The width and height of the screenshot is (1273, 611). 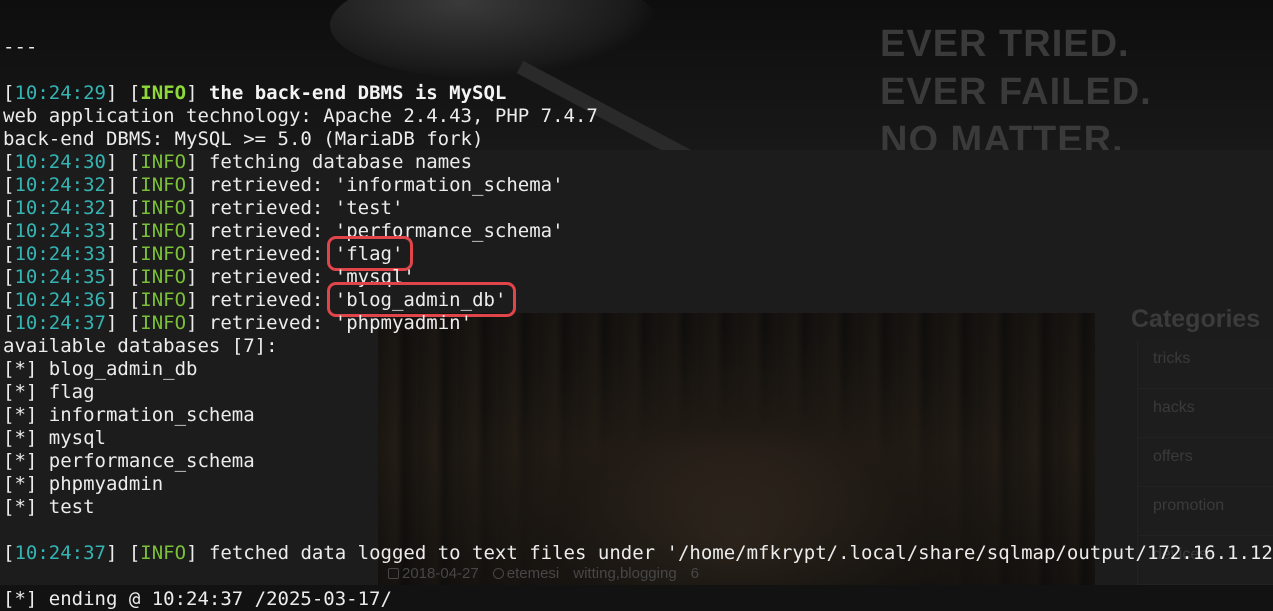 What do you see at coordinates (60, 277) in the screenshot?
I see `log-timestamp: 10:24:35` at bounding box center [60, 277].